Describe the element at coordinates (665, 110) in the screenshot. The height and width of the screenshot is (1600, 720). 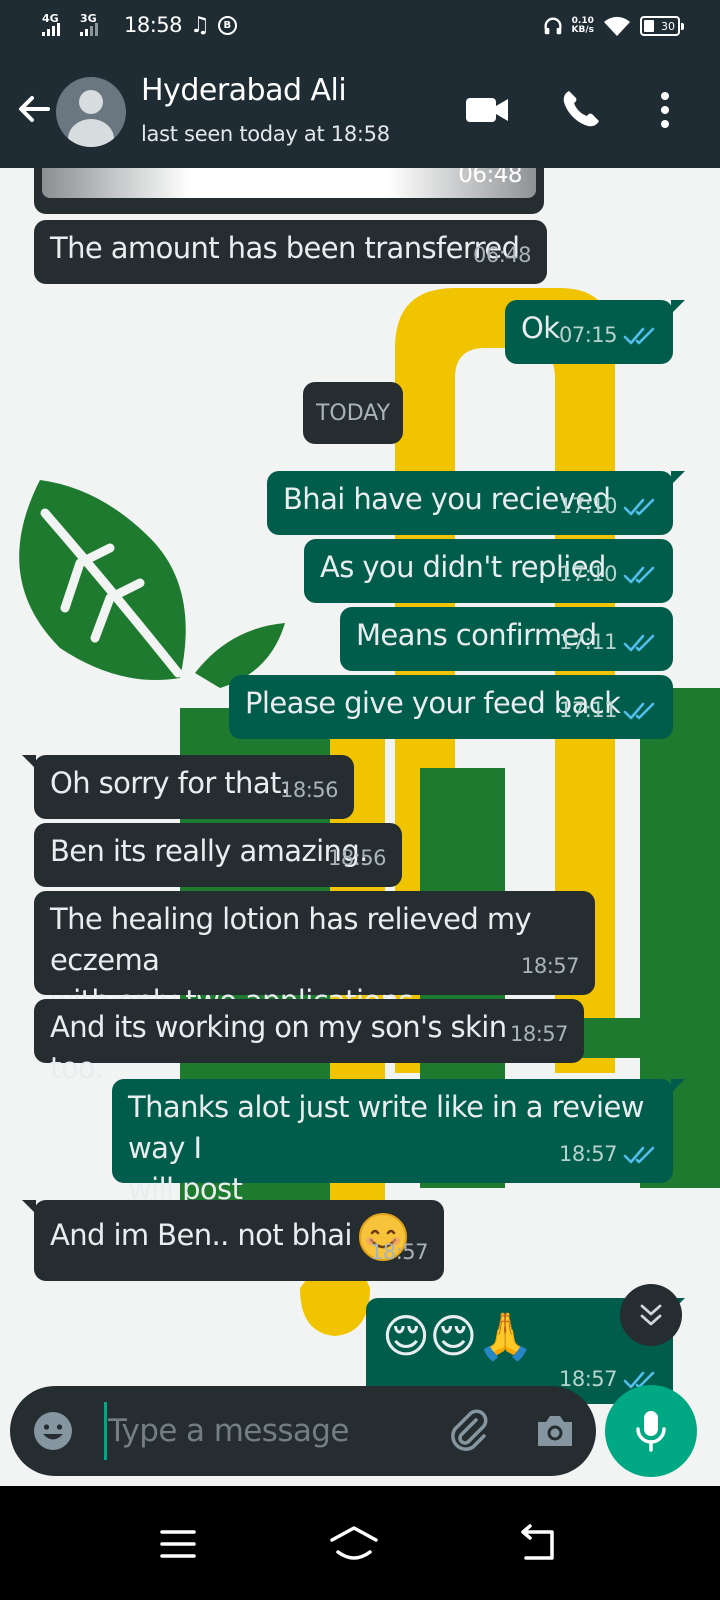
I see `more-options-icon` at that location.